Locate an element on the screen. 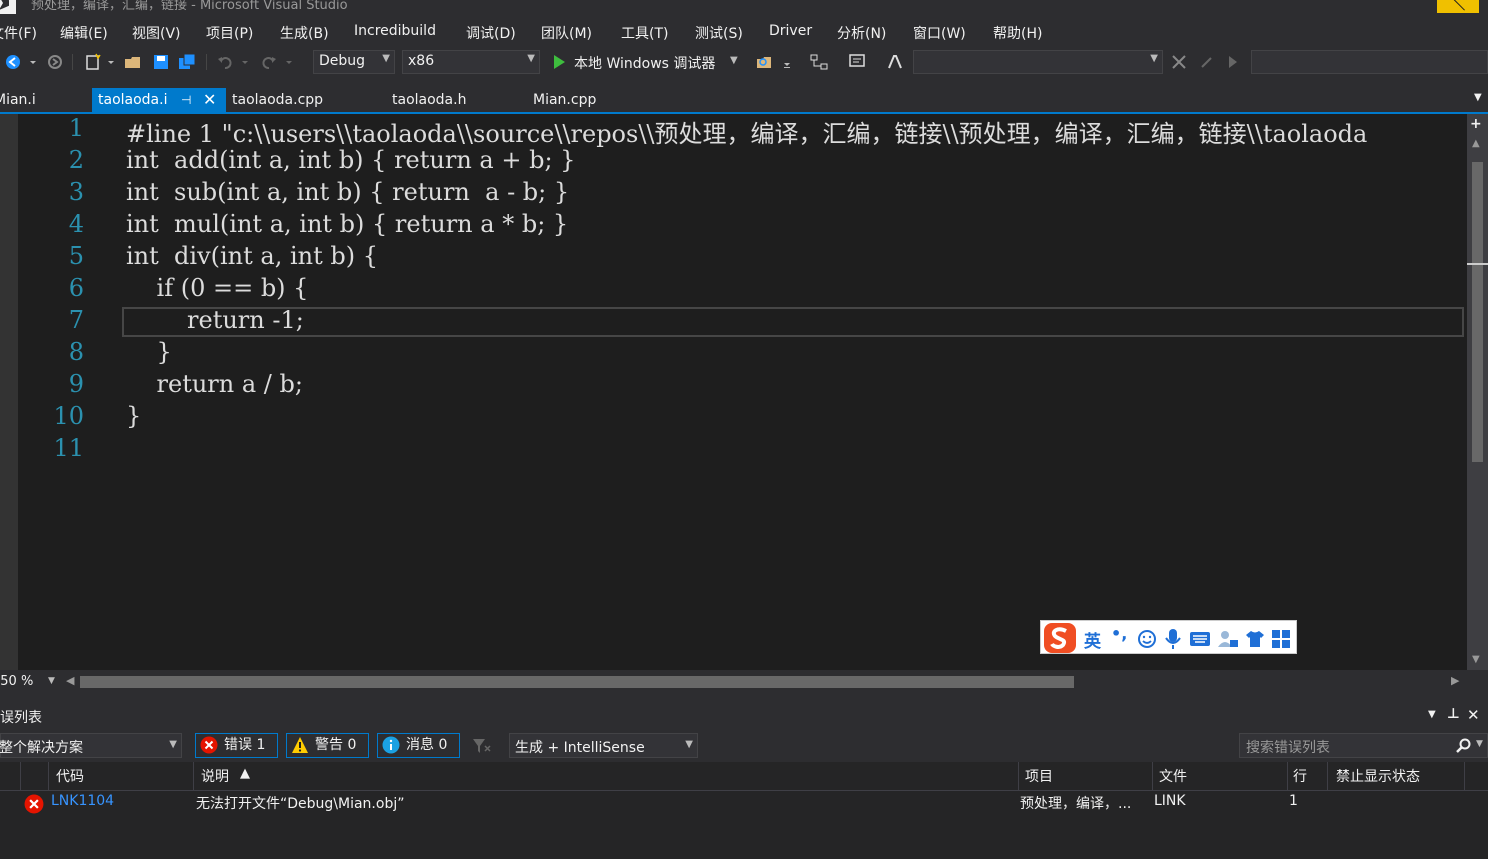  horizontal-scroll-thumb is located at coordinates (577, 682).